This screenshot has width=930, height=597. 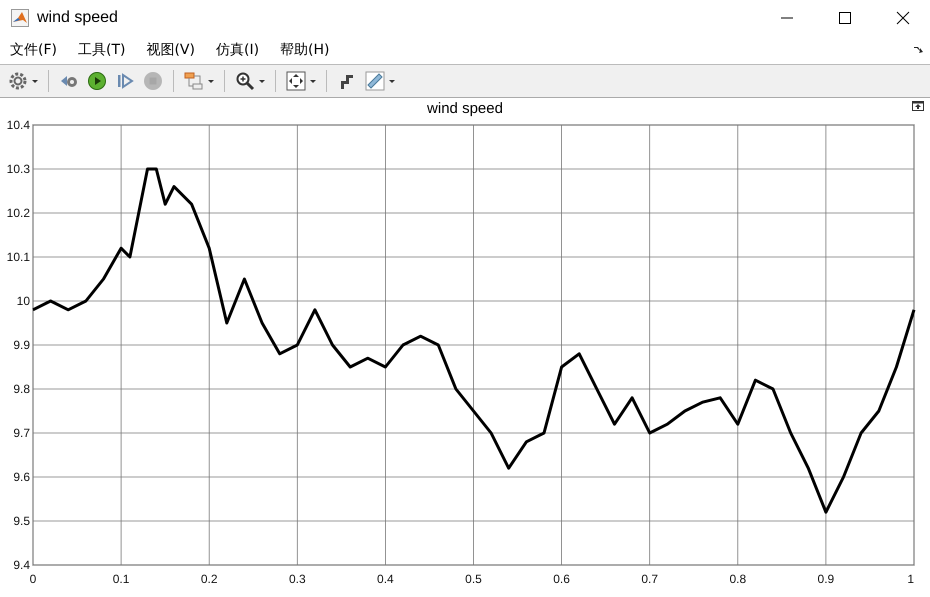 I want to click on y-tick-label: 9.6, so click(x=21, y=477).